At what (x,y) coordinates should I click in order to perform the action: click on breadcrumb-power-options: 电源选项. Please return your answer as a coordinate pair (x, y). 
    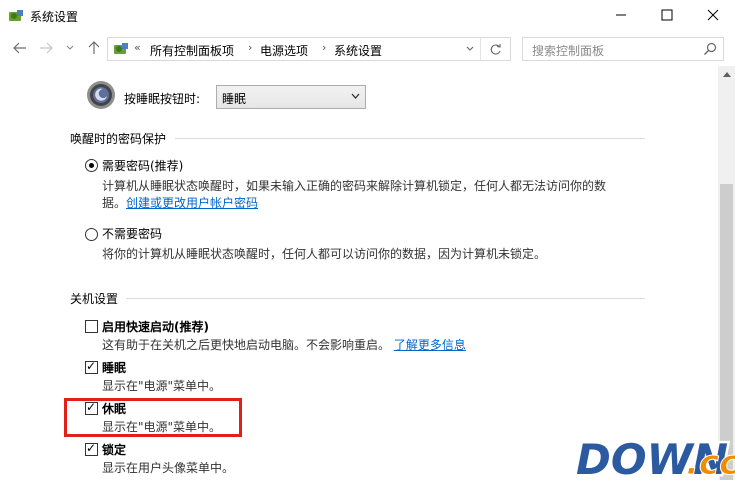
    Looking at the image, I should click on (284, 50).